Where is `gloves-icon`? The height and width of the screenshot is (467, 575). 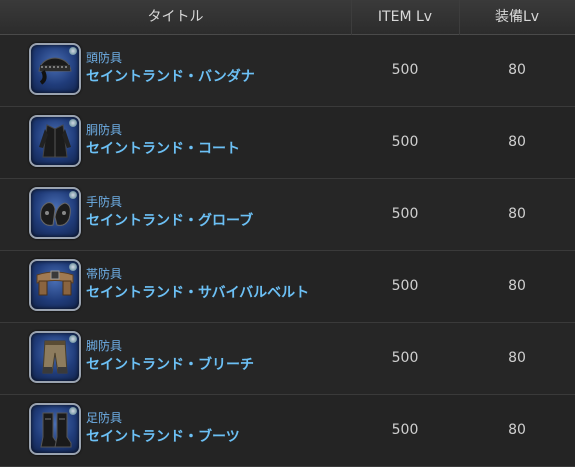
gloves-icon is located at coordinates (55, 213).